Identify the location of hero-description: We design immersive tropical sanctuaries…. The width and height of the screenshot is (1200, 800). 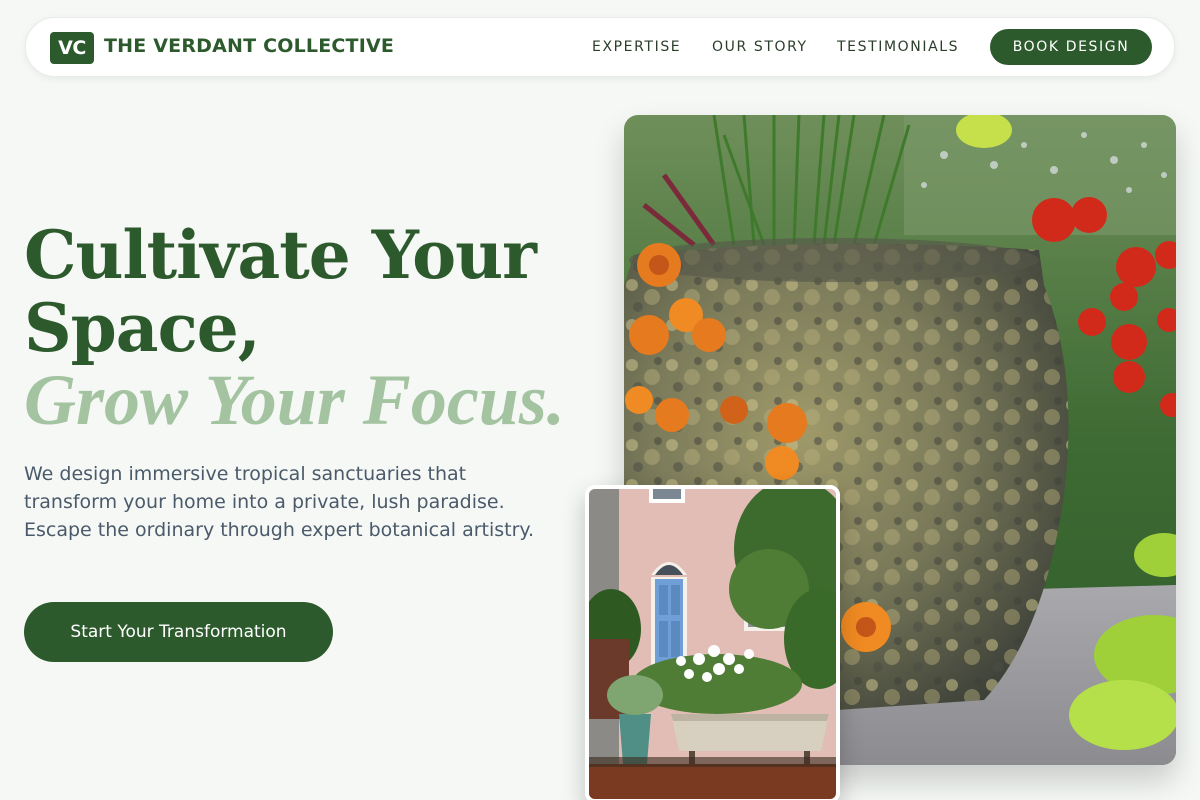
(279, 502).